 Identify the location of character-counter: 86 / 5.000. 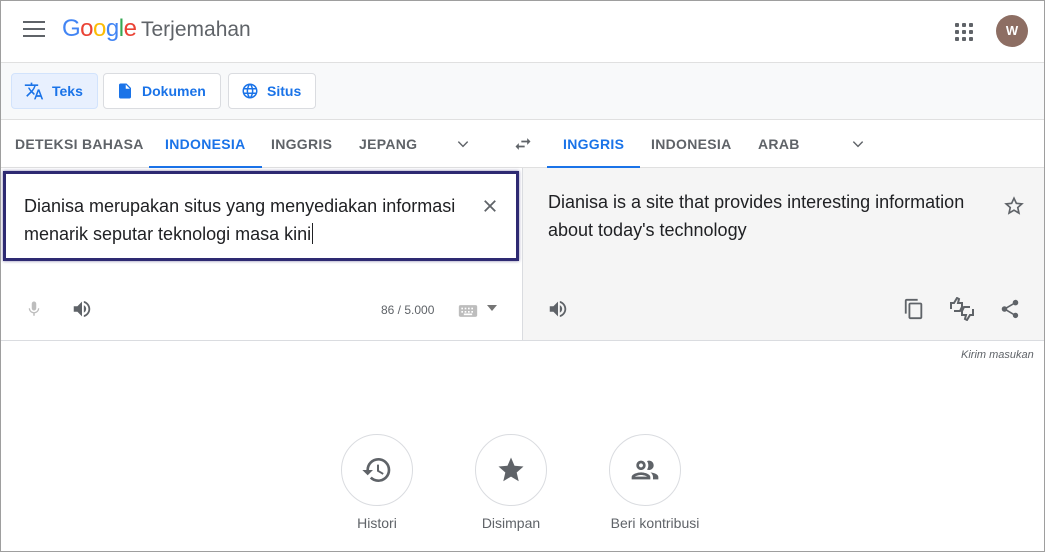
(408, 310).